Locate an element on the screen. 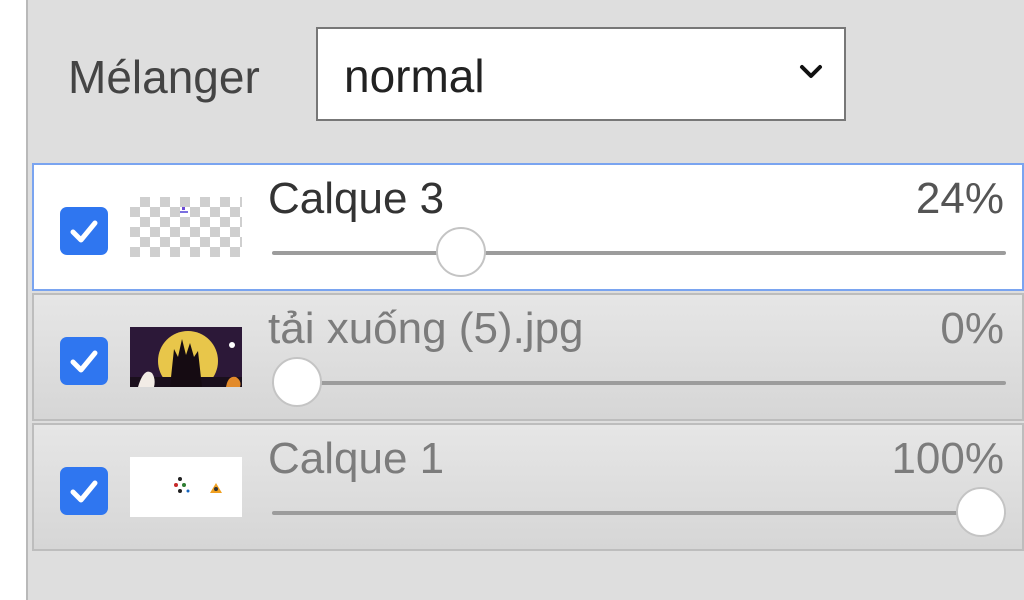  layer-opacity-value: 100% is located at coordinates (947, 458).